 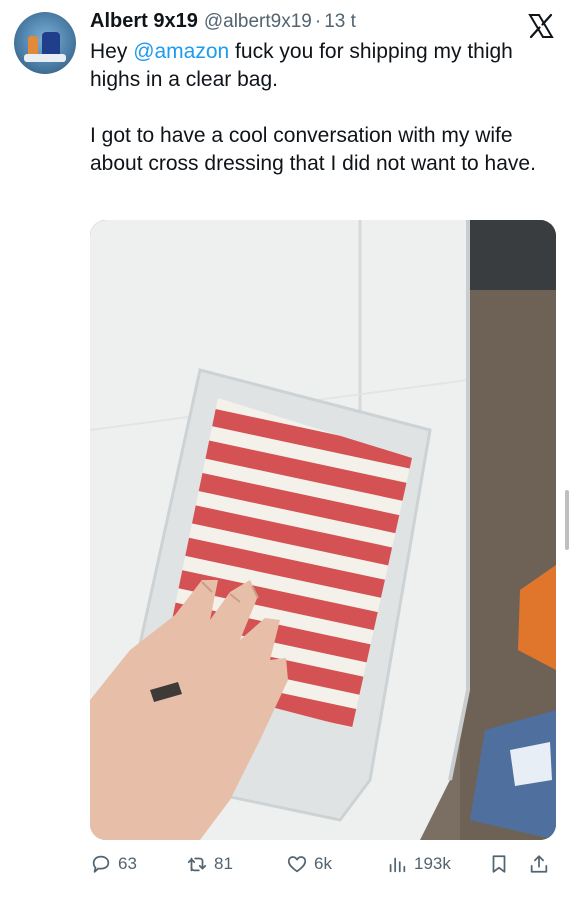 I want to click on avatar, so click(x=45, y=43).